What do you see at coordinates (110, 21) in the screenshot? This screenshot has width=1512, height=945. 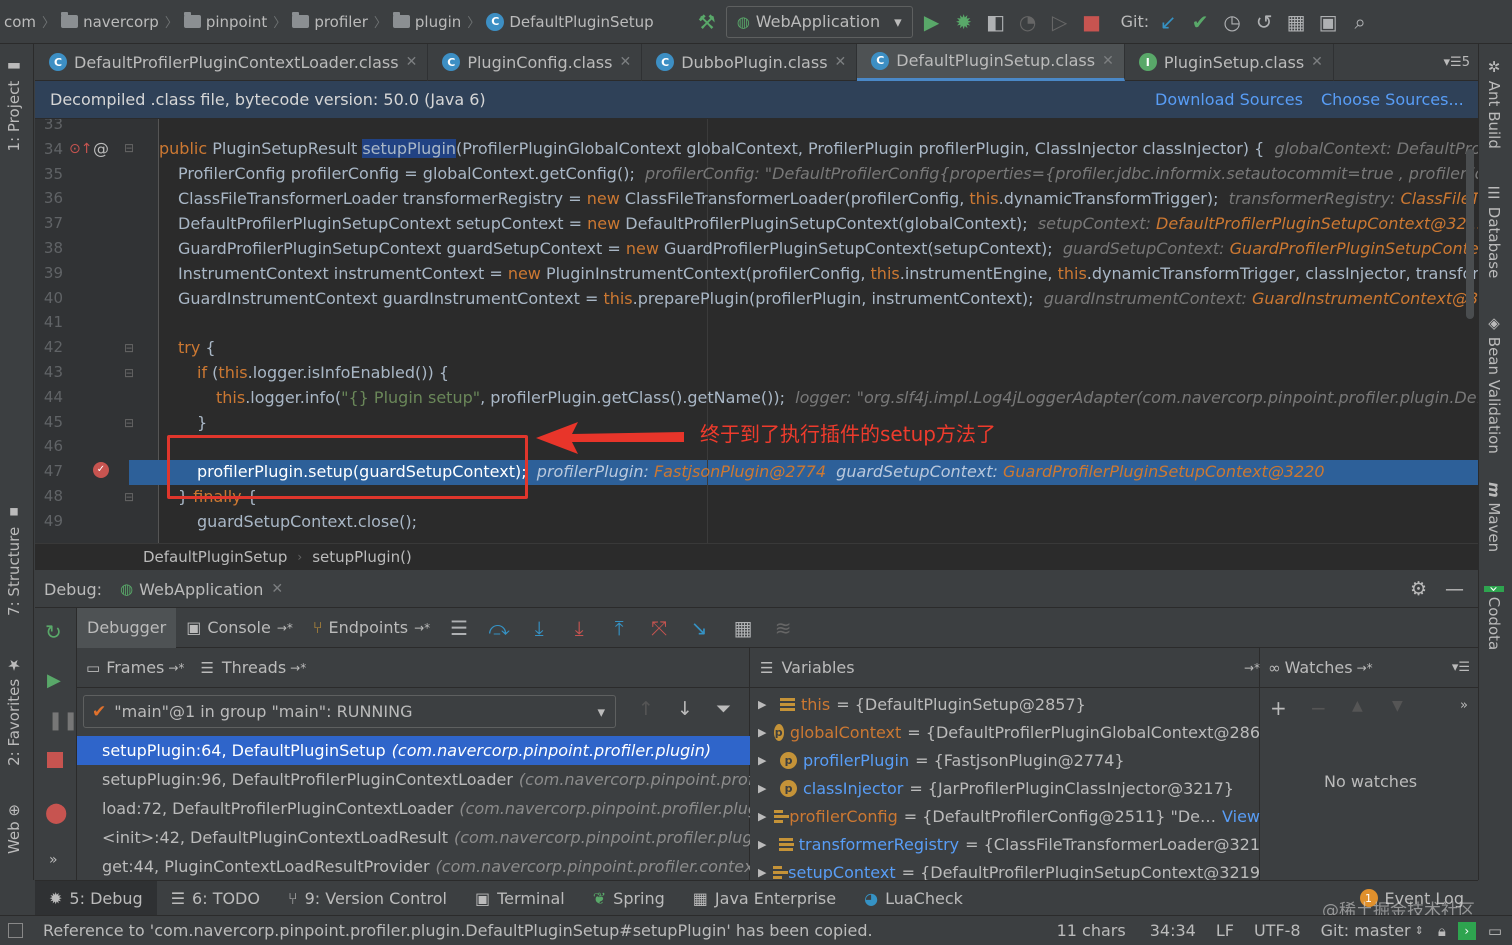 I see `breadcrumb-navercorp: navercorp` at bounding box center [110, 21].